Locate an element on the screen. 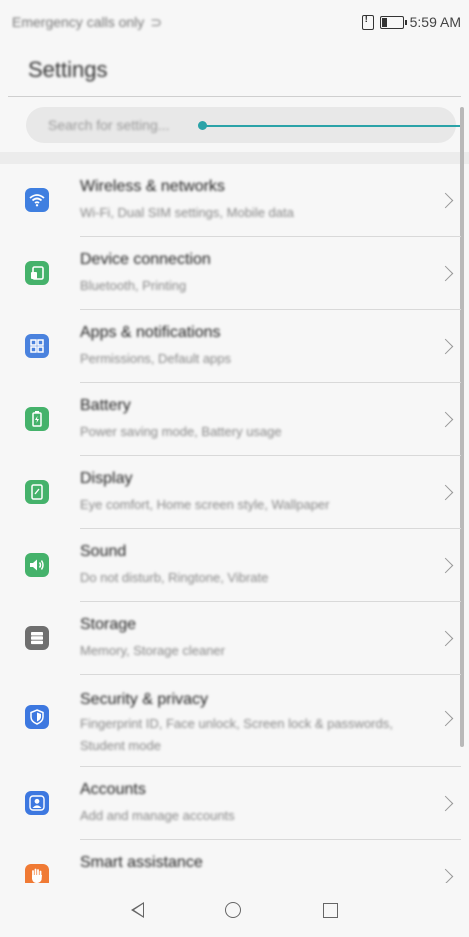  item-title: Sound is located at coordinates (103, 551).